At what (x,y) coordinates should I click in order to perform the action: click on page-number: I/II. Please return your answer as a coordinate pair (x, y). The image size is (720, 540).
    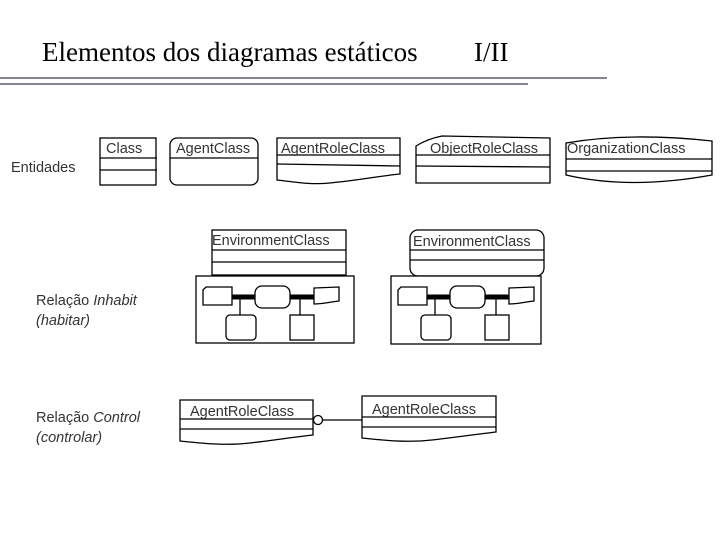
    Looking at the image, I should click on (491, 52).